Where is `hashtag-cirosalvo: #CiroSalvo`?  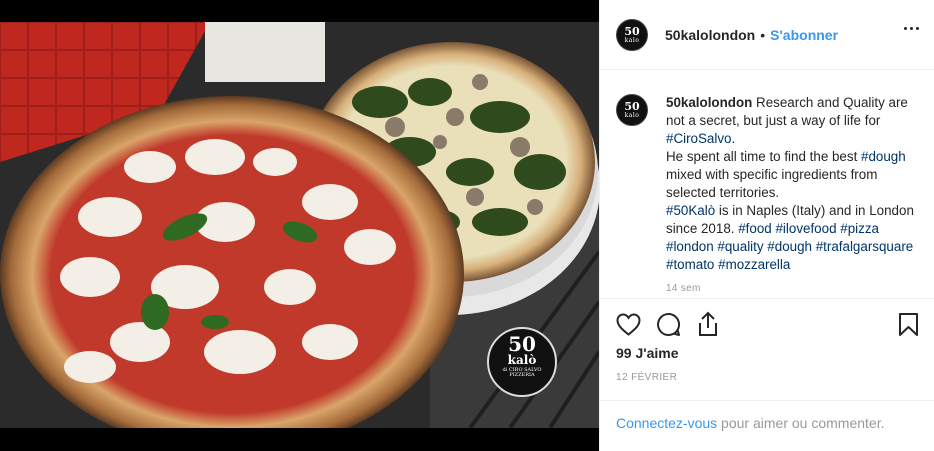
hashtag-cirosalvo: #CiroSalvo is located at coordinates (699, 138).